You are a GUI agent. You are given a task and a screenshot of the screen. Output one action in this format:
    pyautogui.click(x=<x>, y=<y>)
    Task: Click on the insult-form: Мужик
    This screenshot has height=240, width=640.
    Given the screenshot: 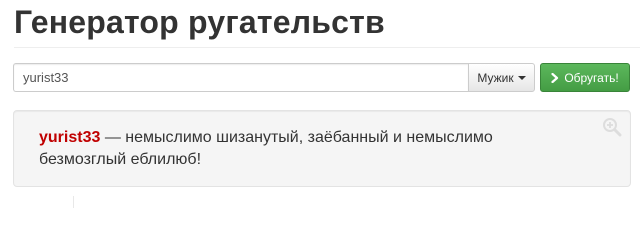 What is the action you would take?
    pyautogui.click(x=274, y=77)
    